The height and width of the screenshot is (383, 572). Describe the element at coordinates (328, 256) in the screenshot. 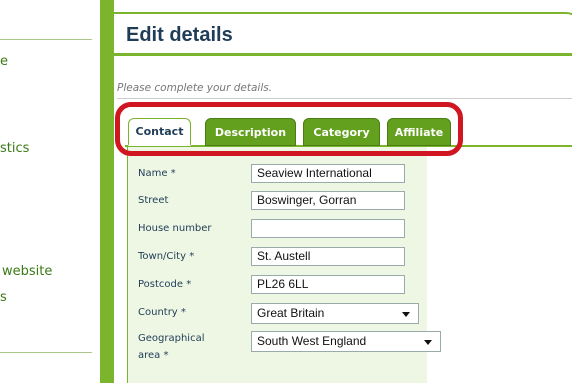

I see `town-city-input: St. Austell` at that location.